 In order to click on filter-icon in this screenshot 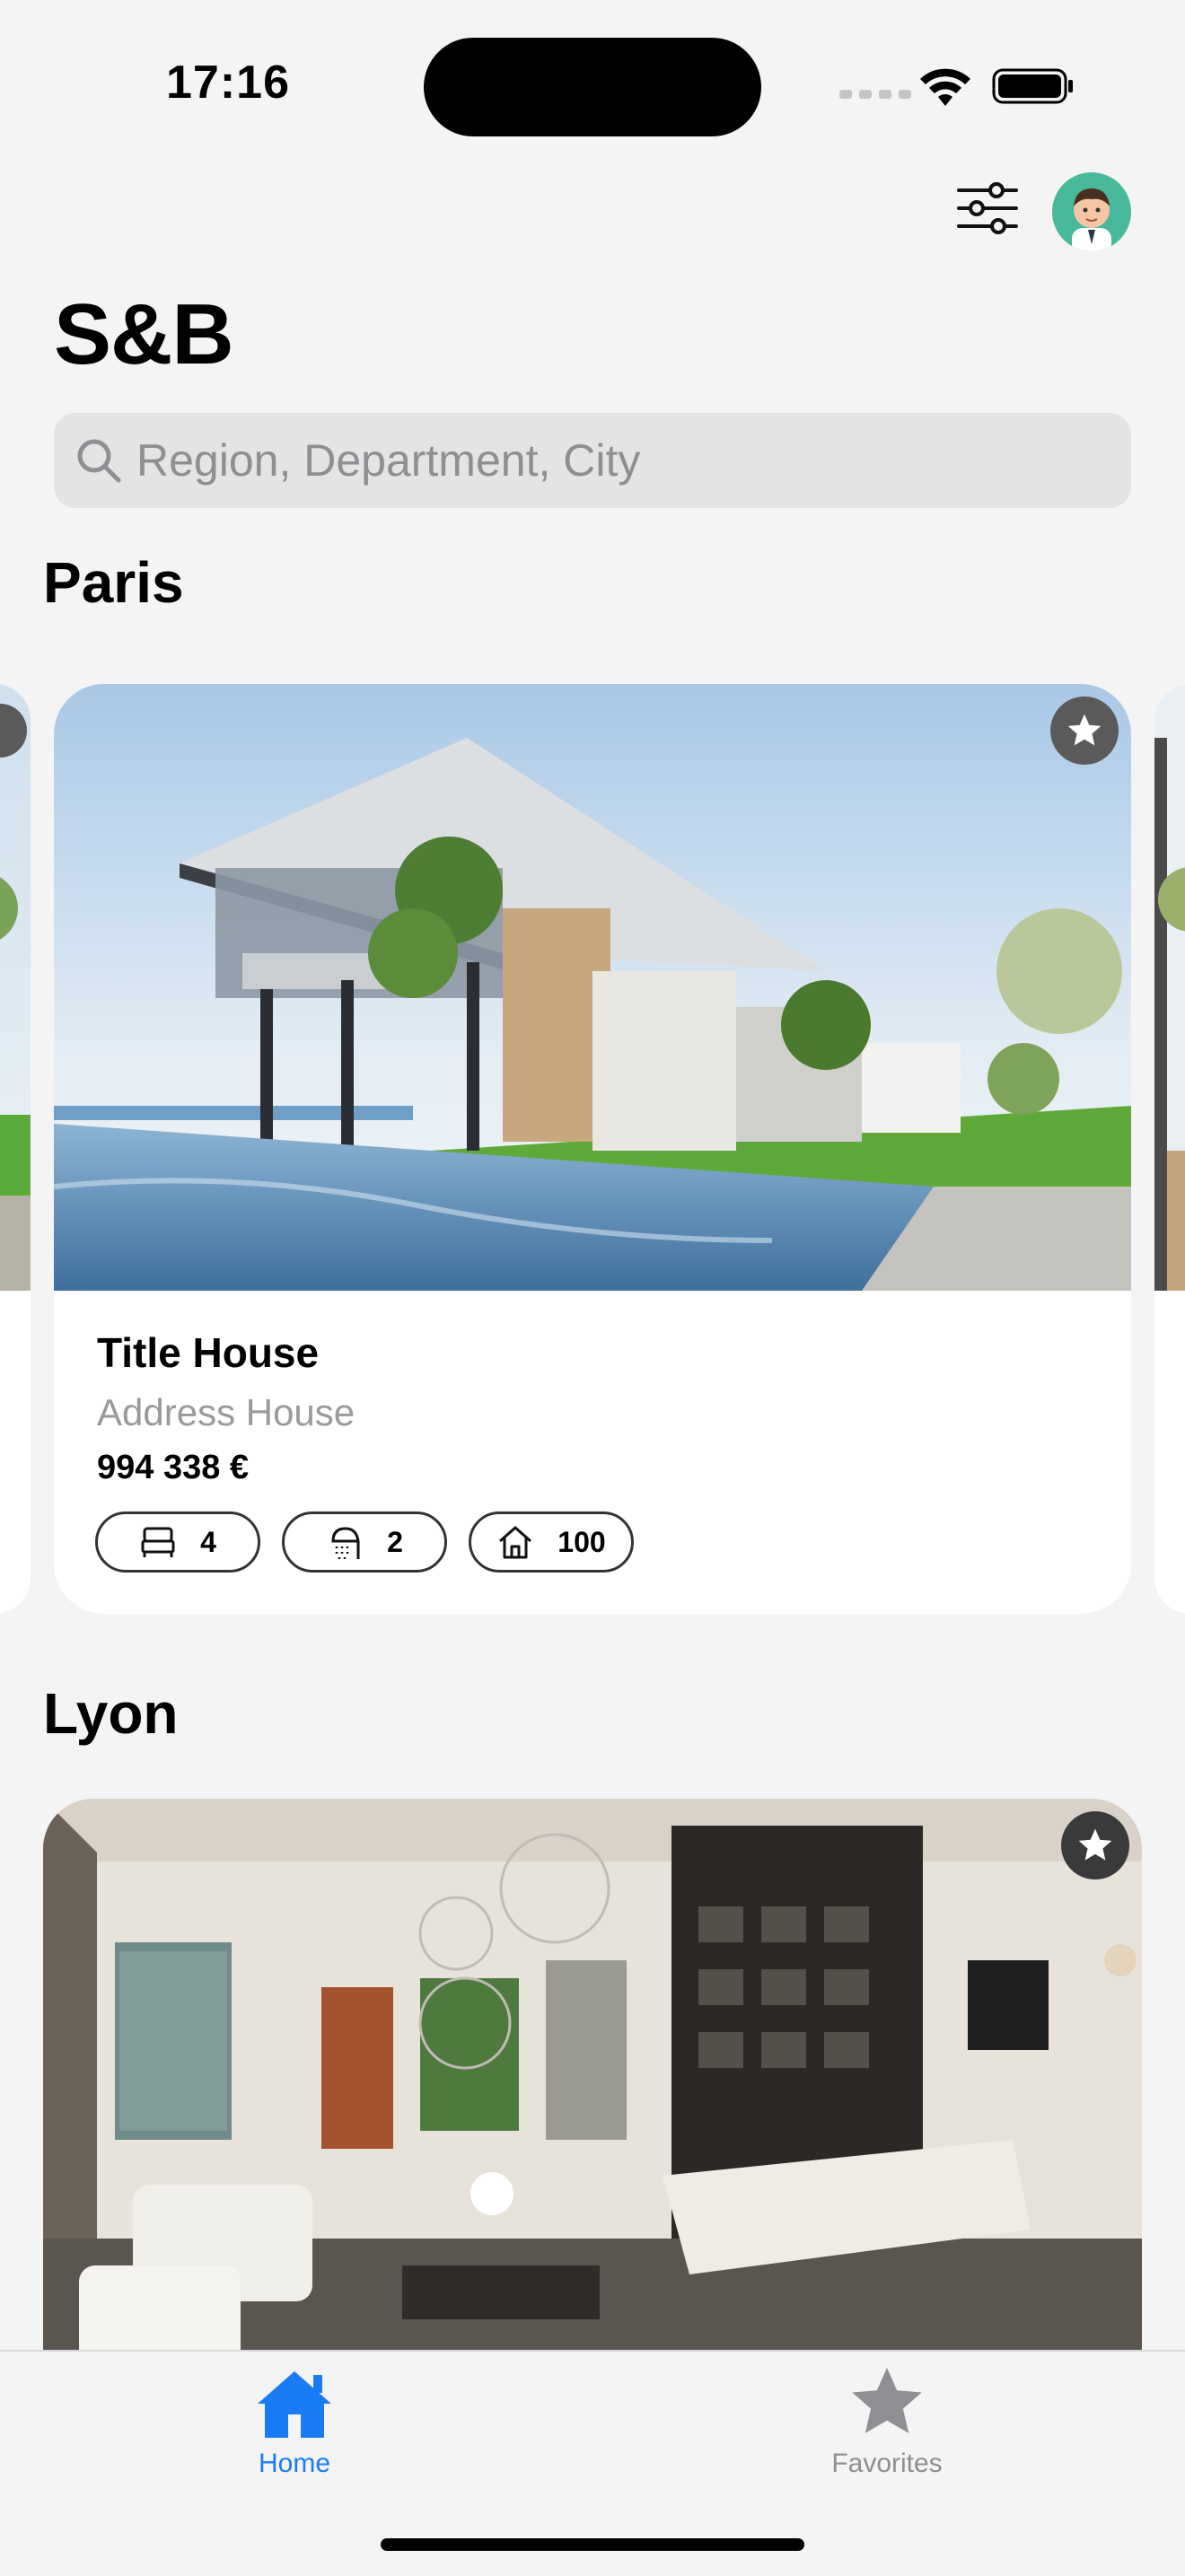, I will do `click(987, 208)`.